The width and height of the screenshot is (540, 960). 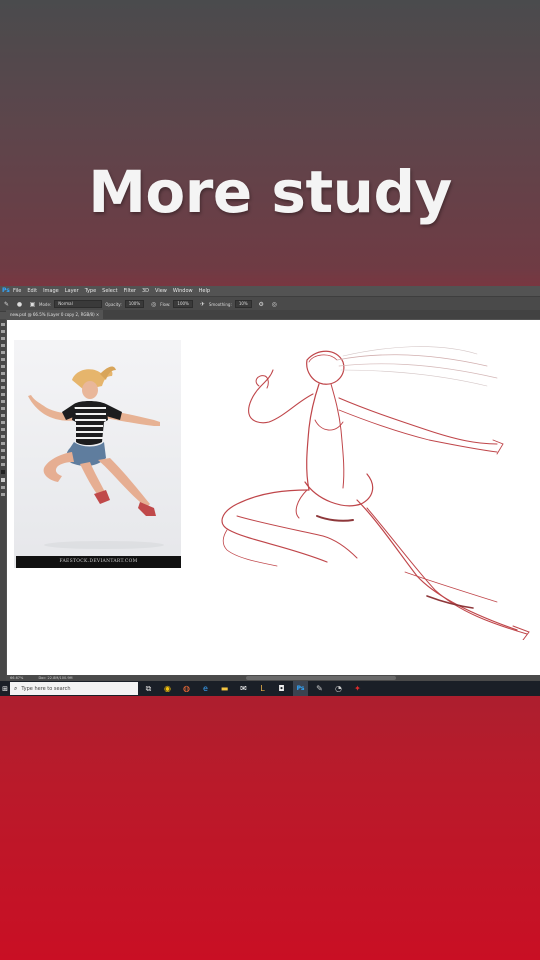 What do you see at coordinates (130, 291) in the screenshot?
I see `menu-filter: Filter` at bounding box center [130, 291].